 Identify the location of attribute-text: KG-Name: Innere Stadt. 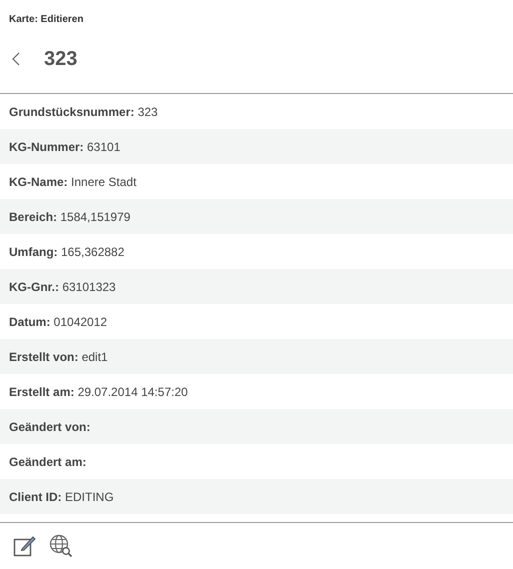
(72, 182).